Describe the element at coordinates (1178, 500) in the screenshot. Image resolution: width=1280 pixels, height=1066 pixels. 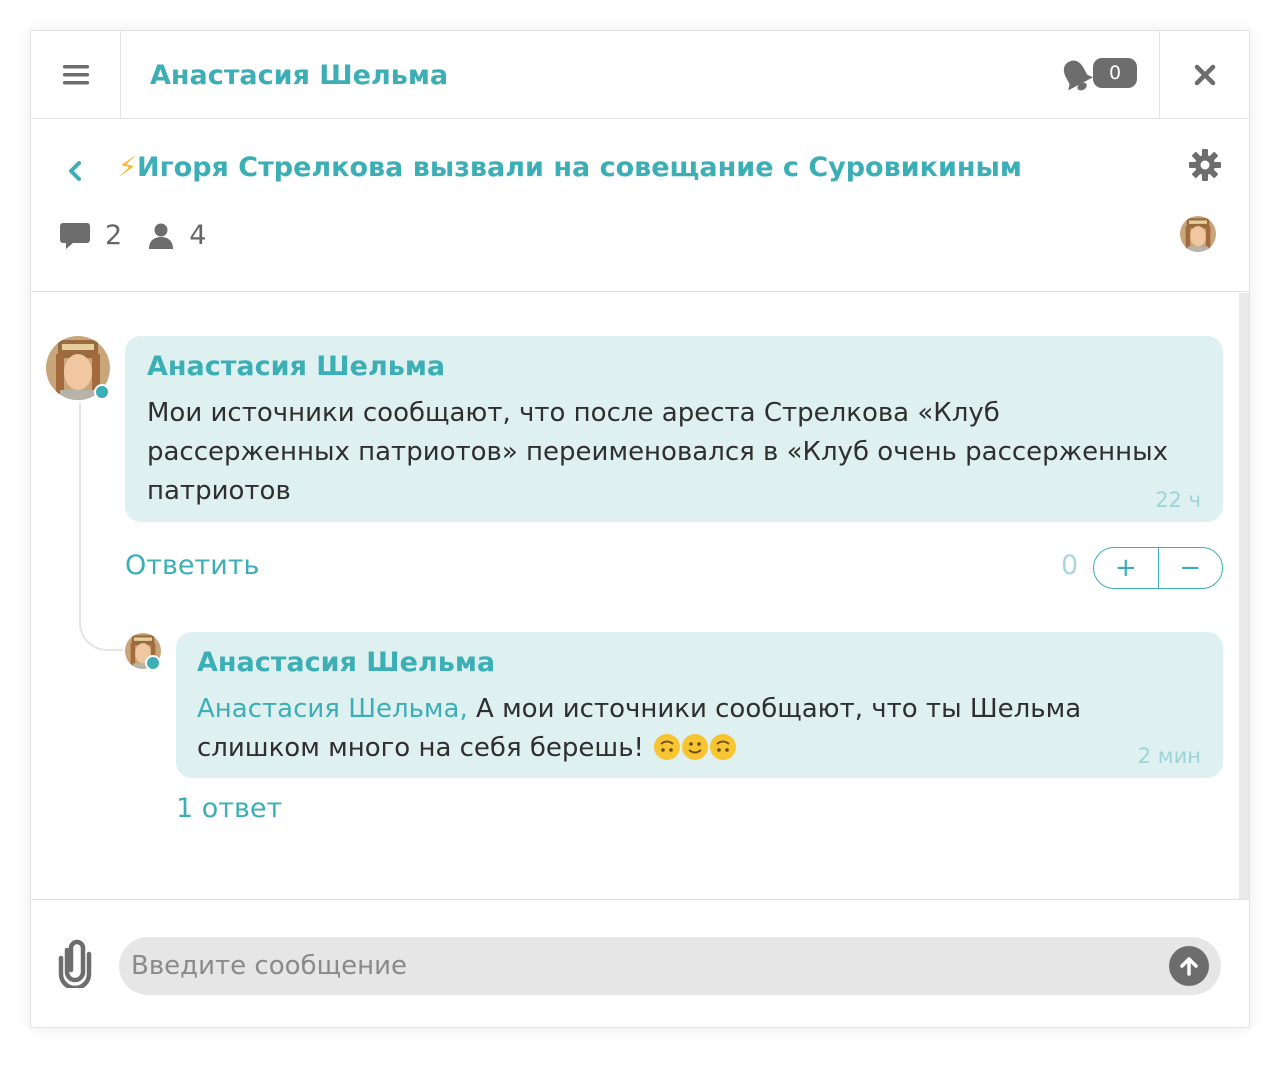
I see `message-time: 22 ч` at that location.